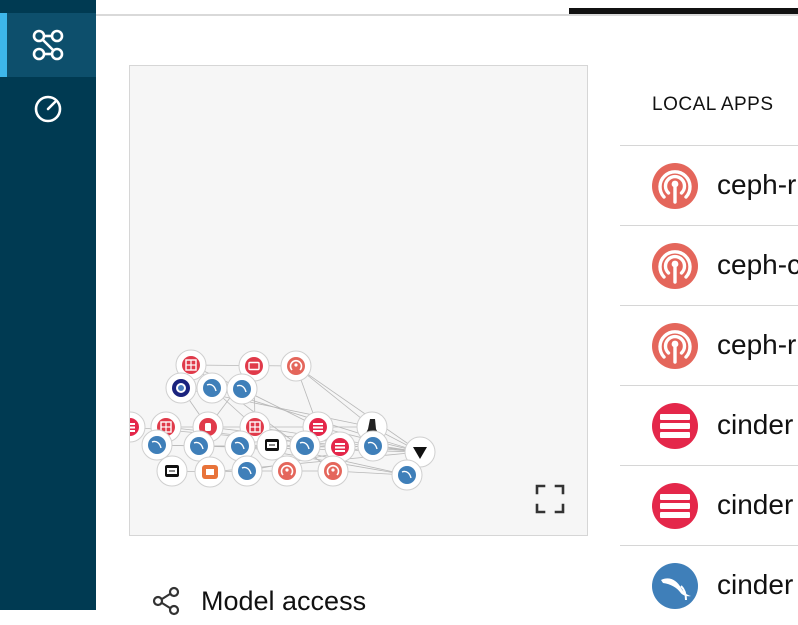 The image size is (798, 625). I want to click on fullscreen-icon, so click(550, 499).